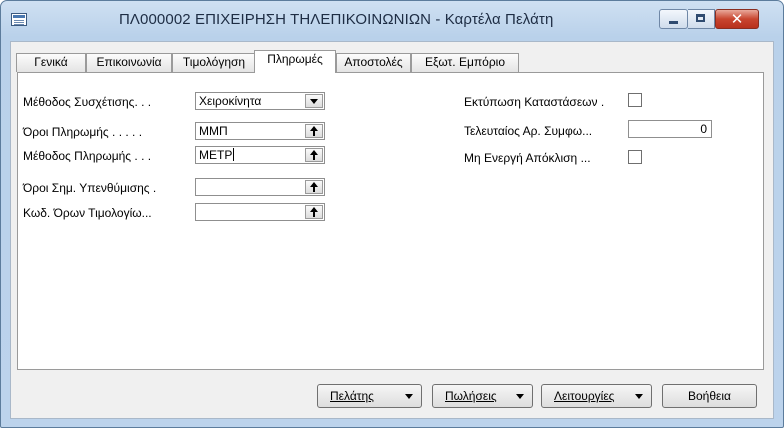 The height and width of the screenshot is (428, 784). Describe the element at coordinates (87, 156) in the screenshot. I see `payment-method-label: Μέθοδος Πληρωμής . . .` at that location.